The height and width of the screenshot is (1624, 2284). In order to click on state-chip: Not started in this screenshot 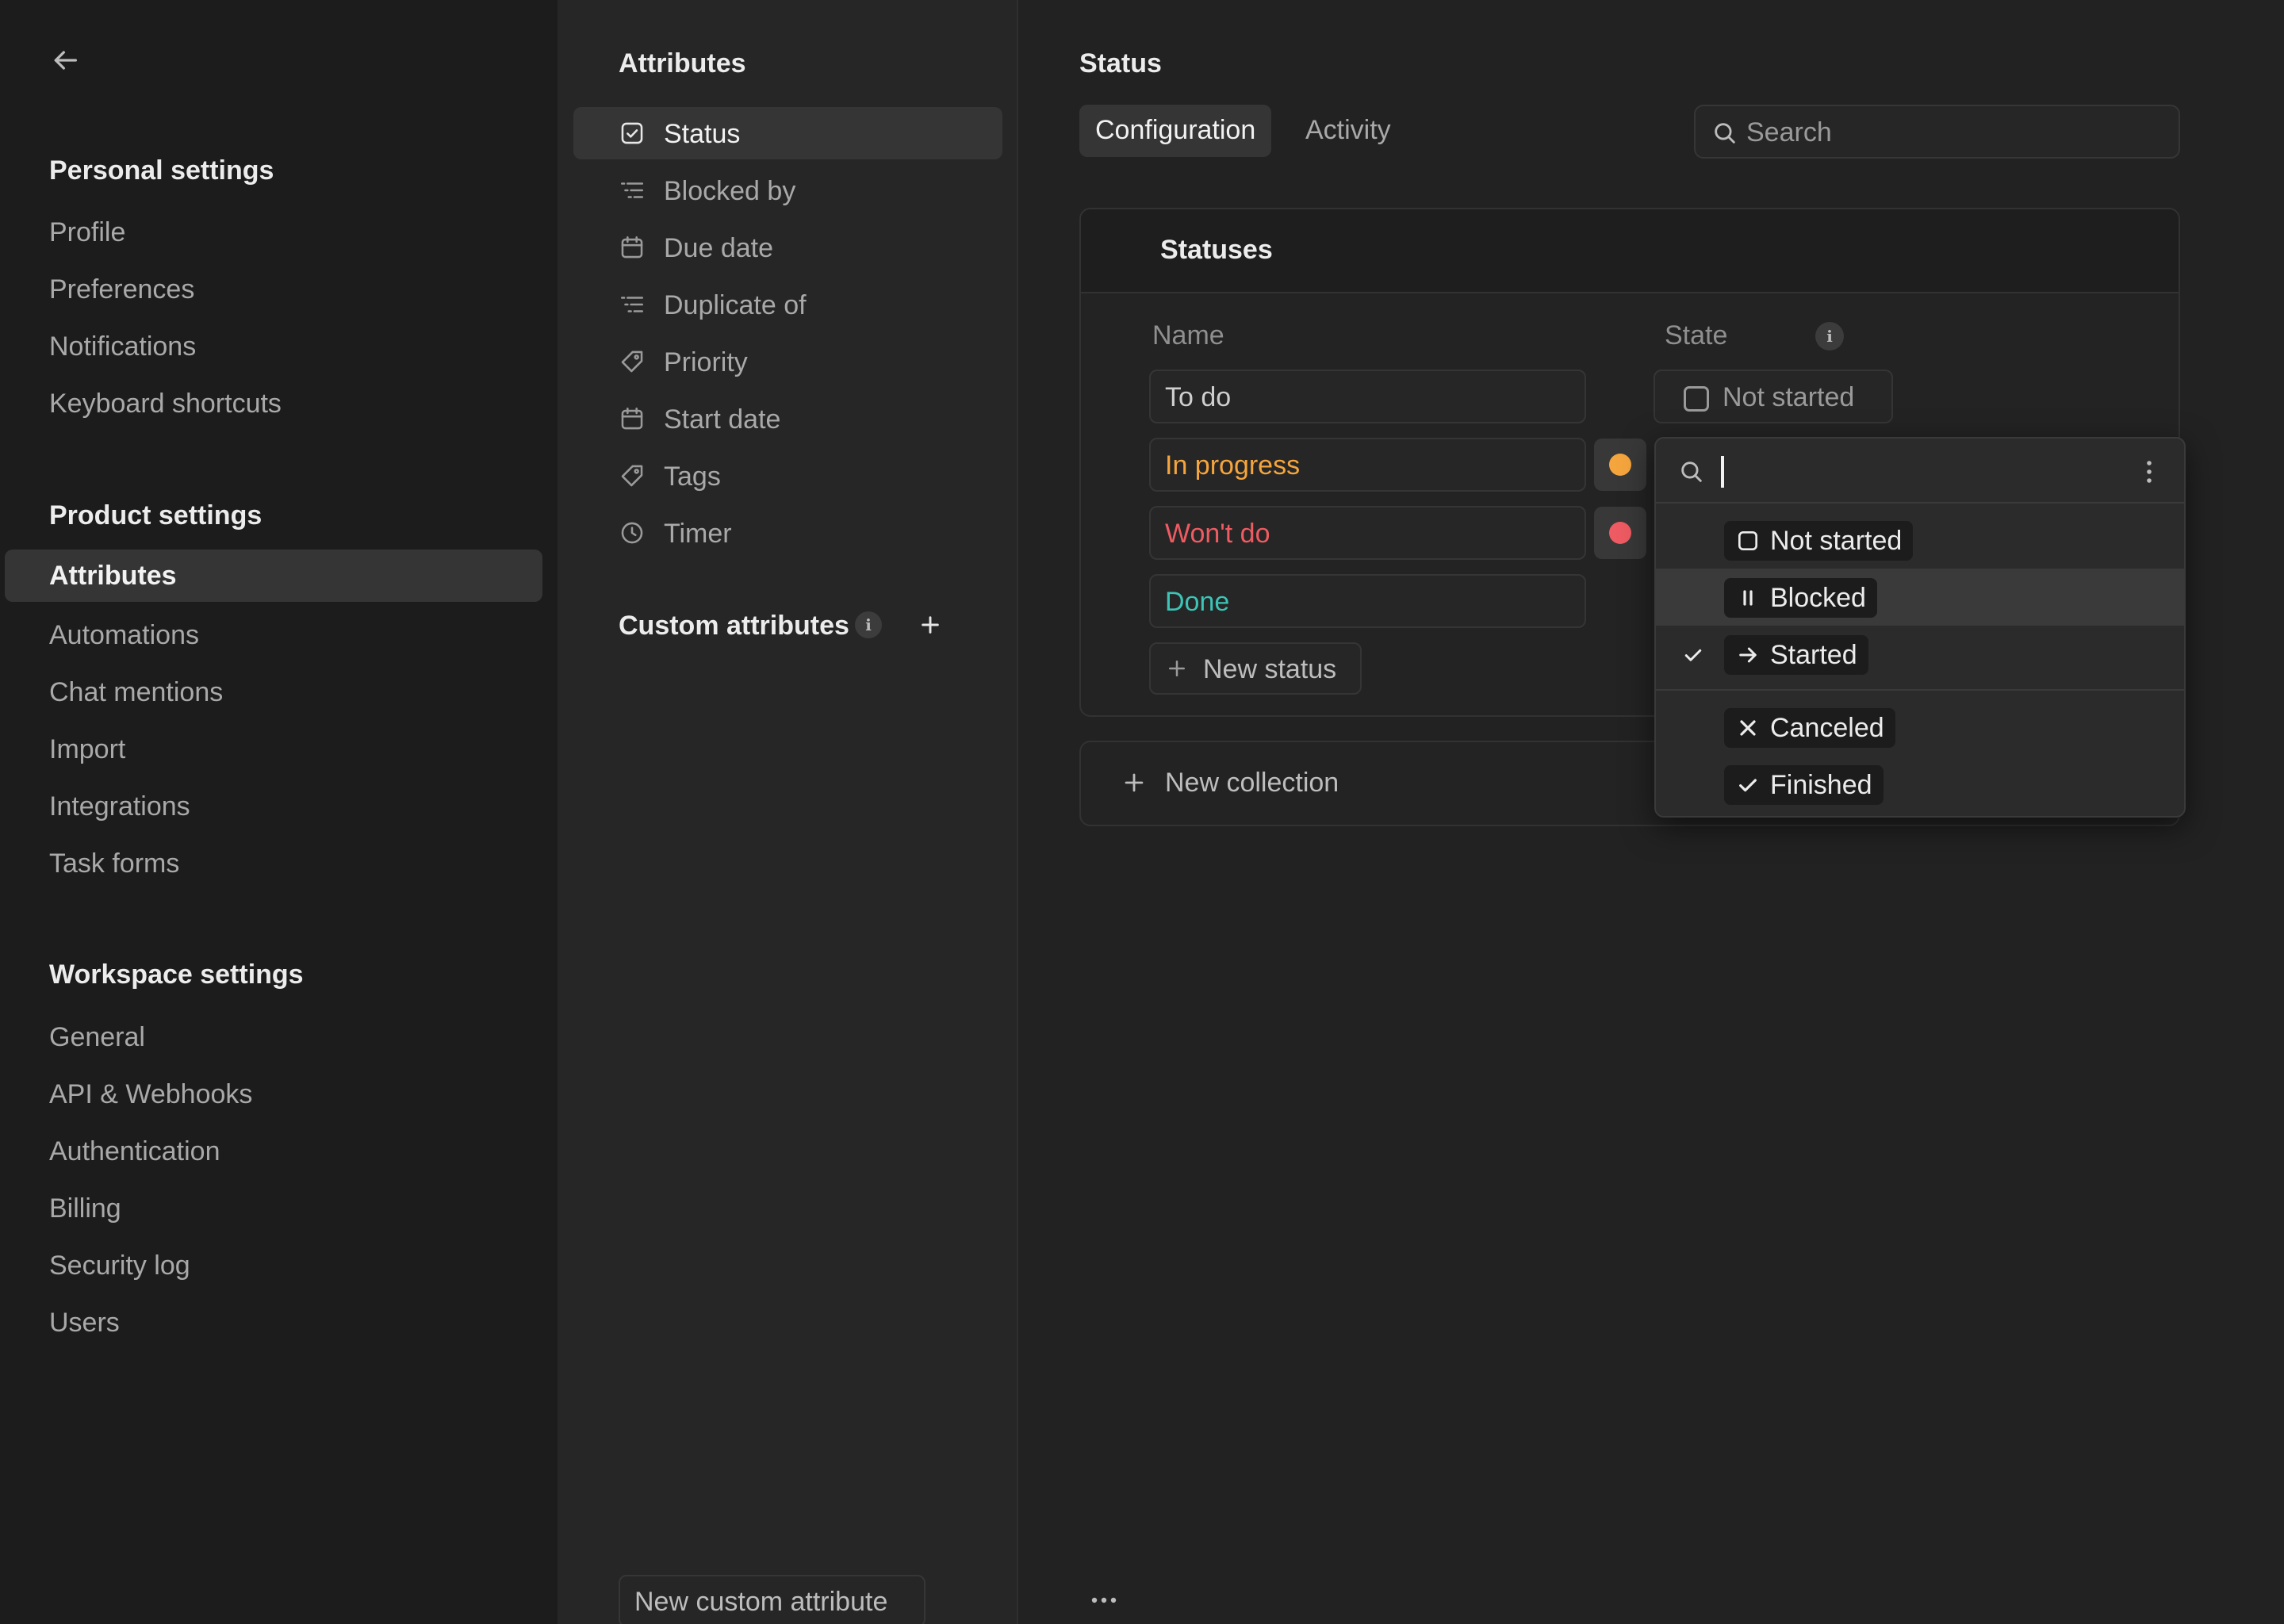, I will do `click(1819, 541)`.